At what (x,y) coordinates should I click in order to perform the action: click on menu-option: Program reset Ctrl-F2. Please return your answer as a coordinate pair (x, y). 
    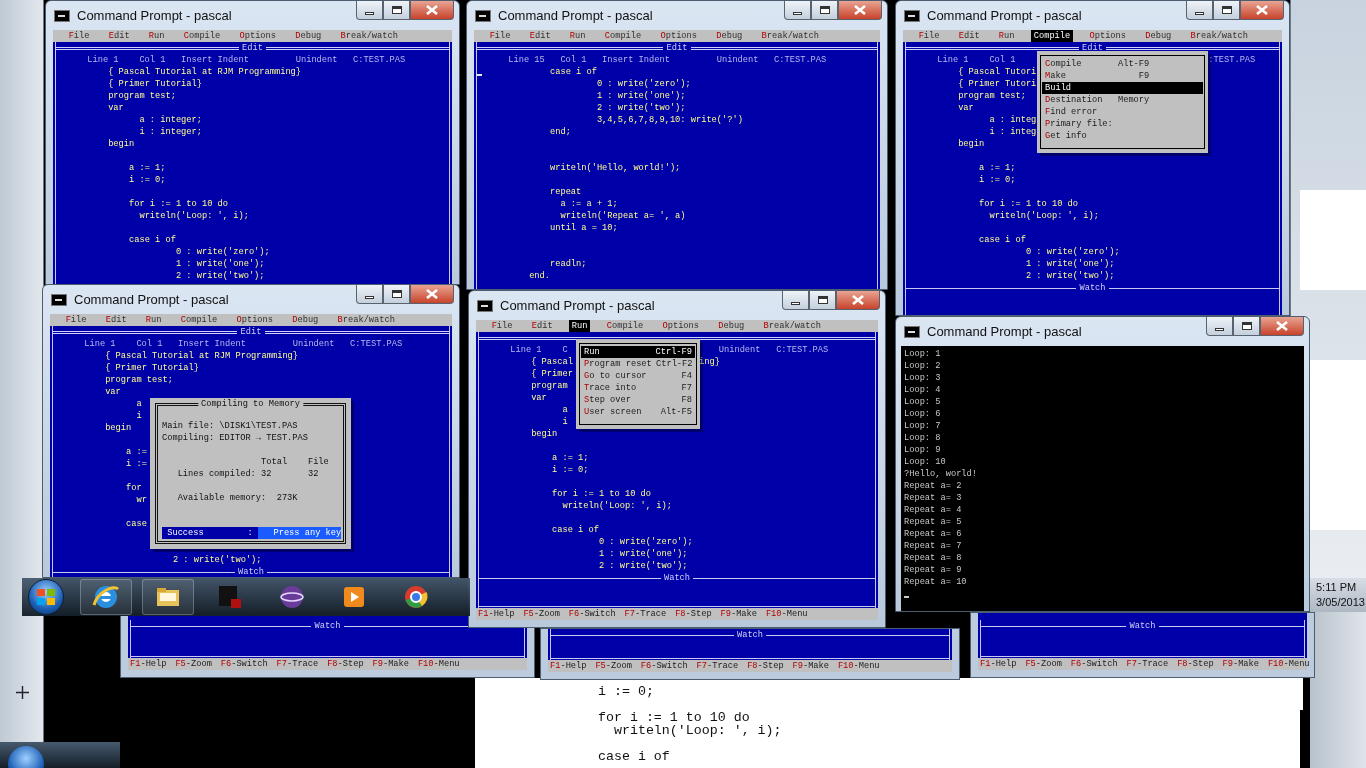
    Looking at the image, I should click on (638, 364).